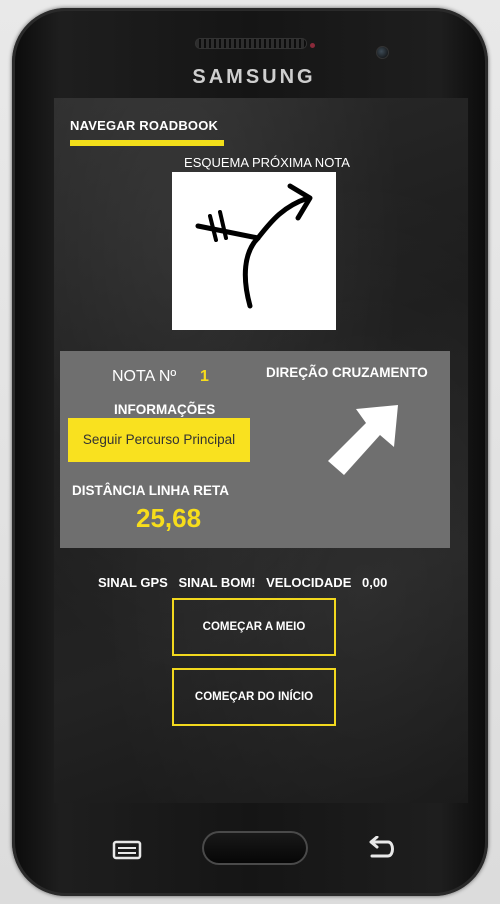 The image size is (500, 904). Describe the element at coordinates (363, 440) in the screenshot. I see `direction-arrow-icon` at that location.